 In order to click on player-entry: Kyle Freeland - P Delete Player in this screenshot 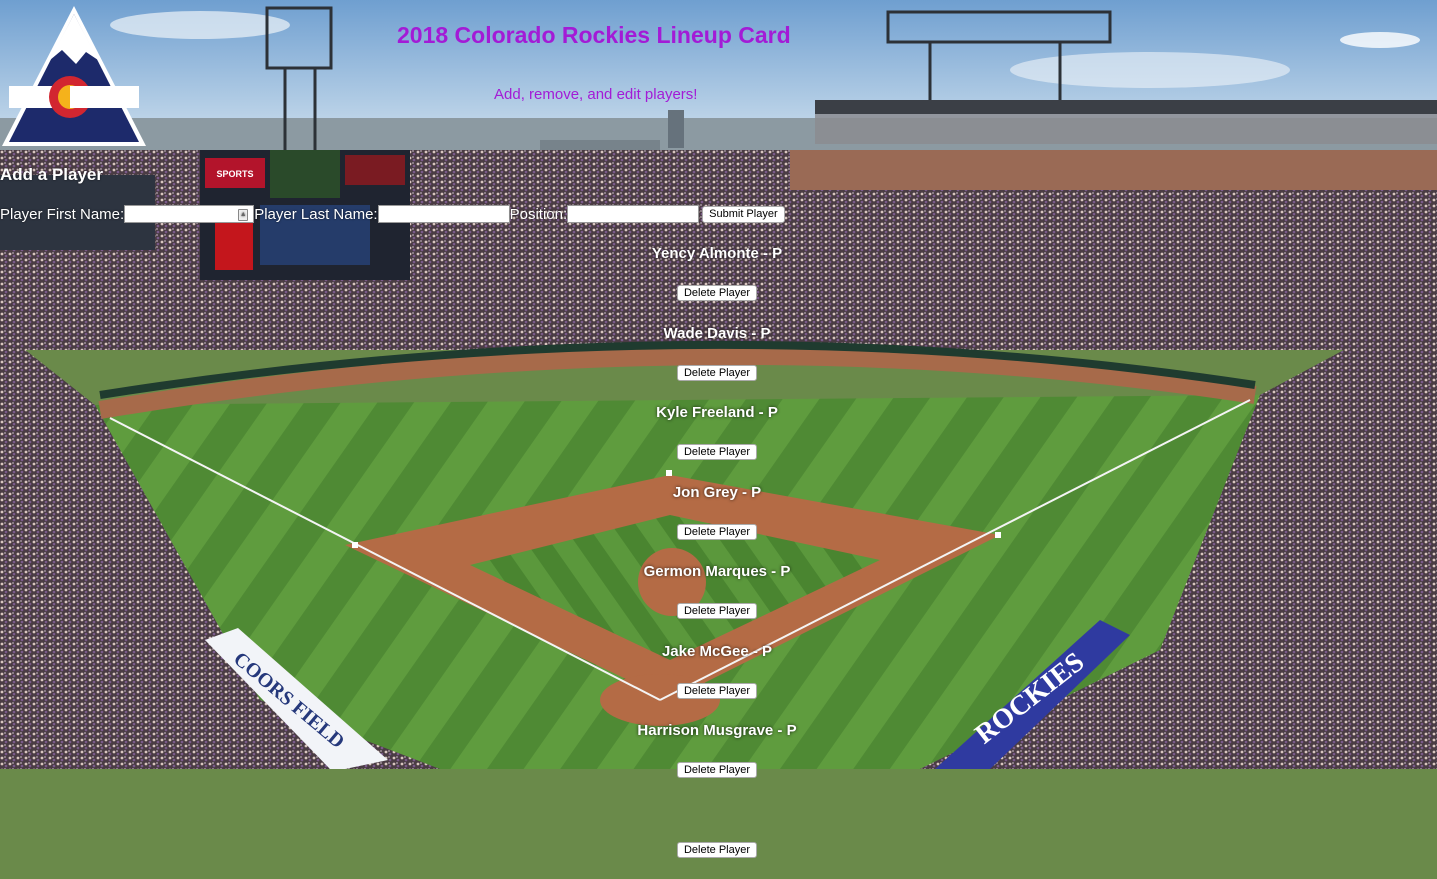, I will do `click(717, 442)`.